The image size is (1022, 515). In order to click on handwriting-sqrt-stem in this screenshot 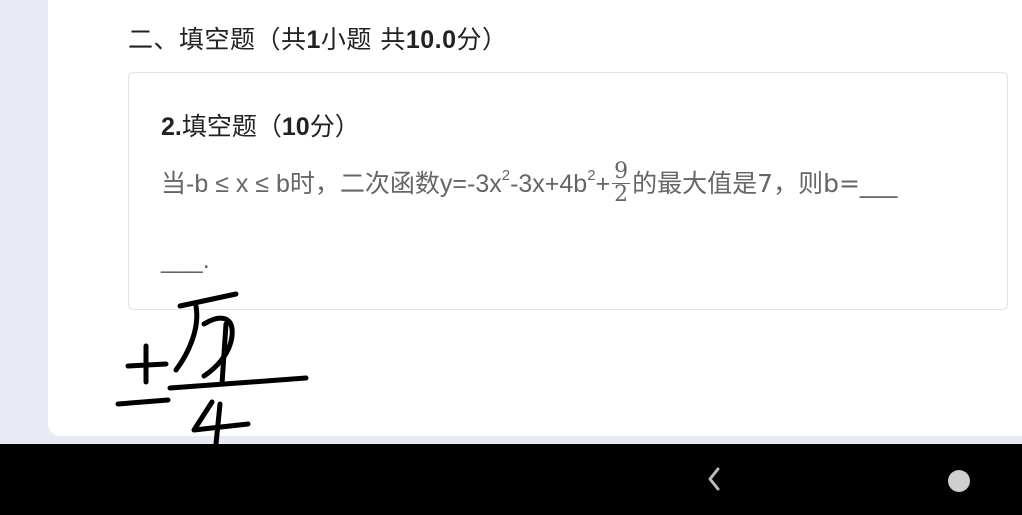, I will do `click(186, 338)`.